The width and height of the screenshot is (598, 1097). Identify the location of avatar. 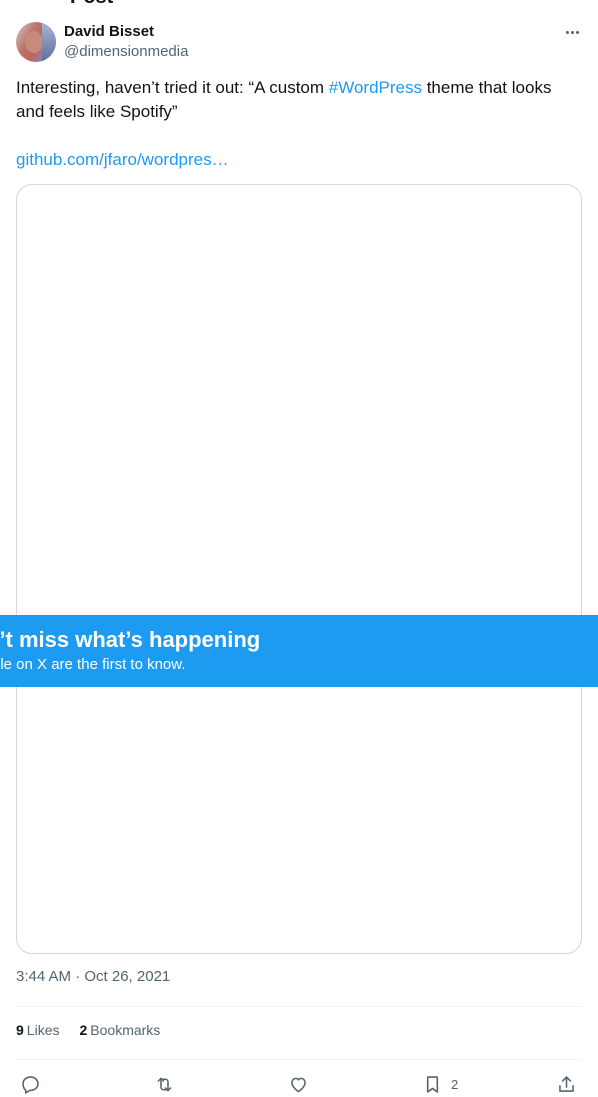
(36, 42).